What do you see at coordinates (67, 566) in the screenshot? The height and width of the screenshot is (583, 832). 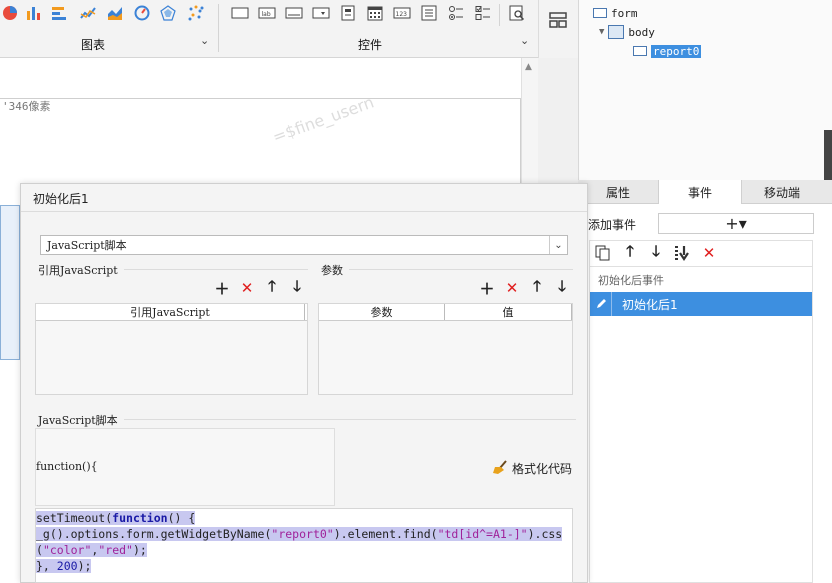 I see `code-token: 200` at bounding box center [67, 566].